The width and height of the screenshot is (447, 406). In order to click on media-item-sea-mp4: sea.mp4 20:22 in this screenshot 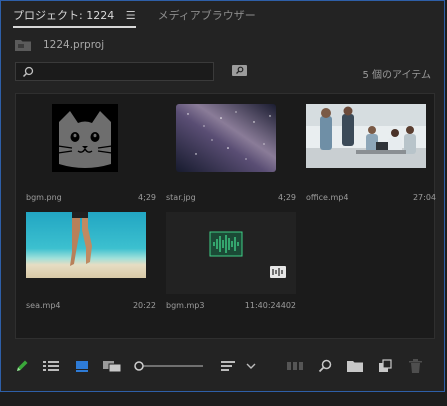, I will do `click(91, 265)`.